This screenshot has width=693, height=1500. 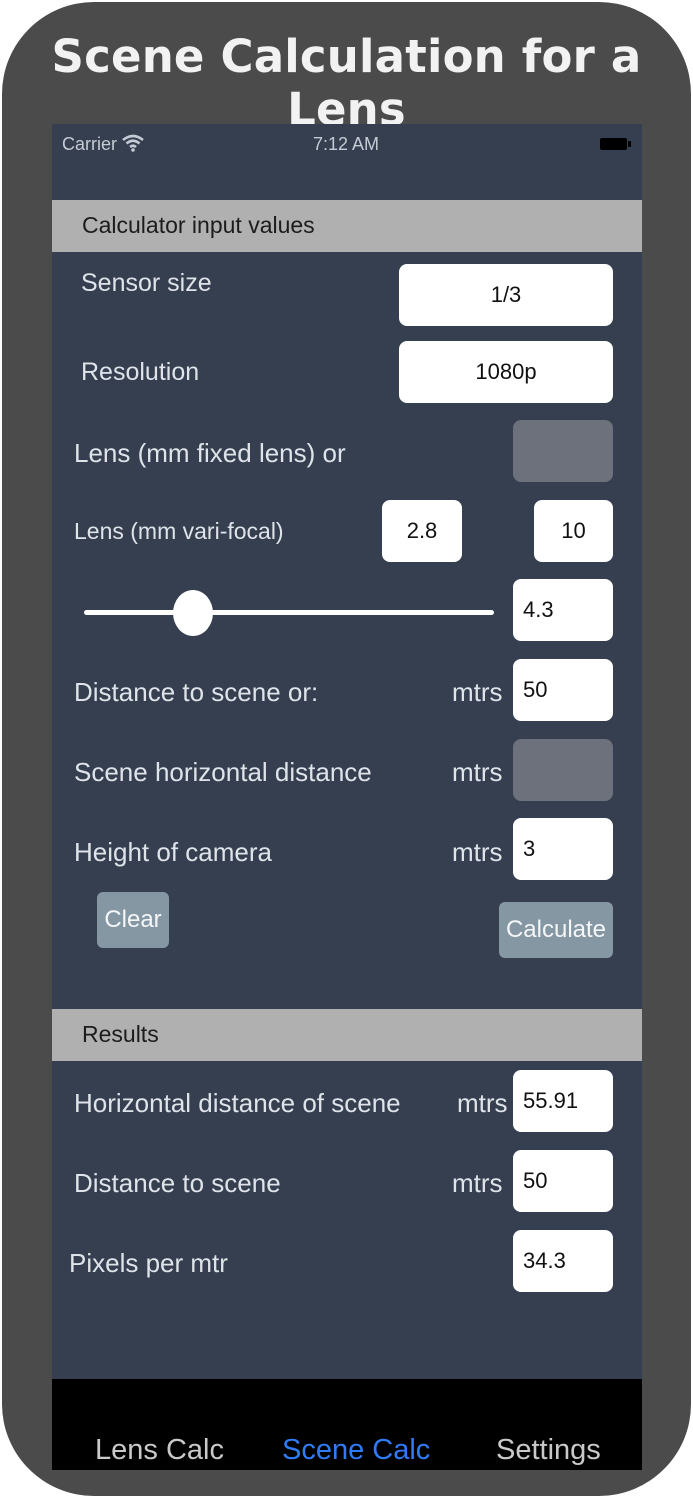 What do you see at coordinates (616, 146) in the screenshot?
I see `battery-icon` at bounding box center [616, 146].